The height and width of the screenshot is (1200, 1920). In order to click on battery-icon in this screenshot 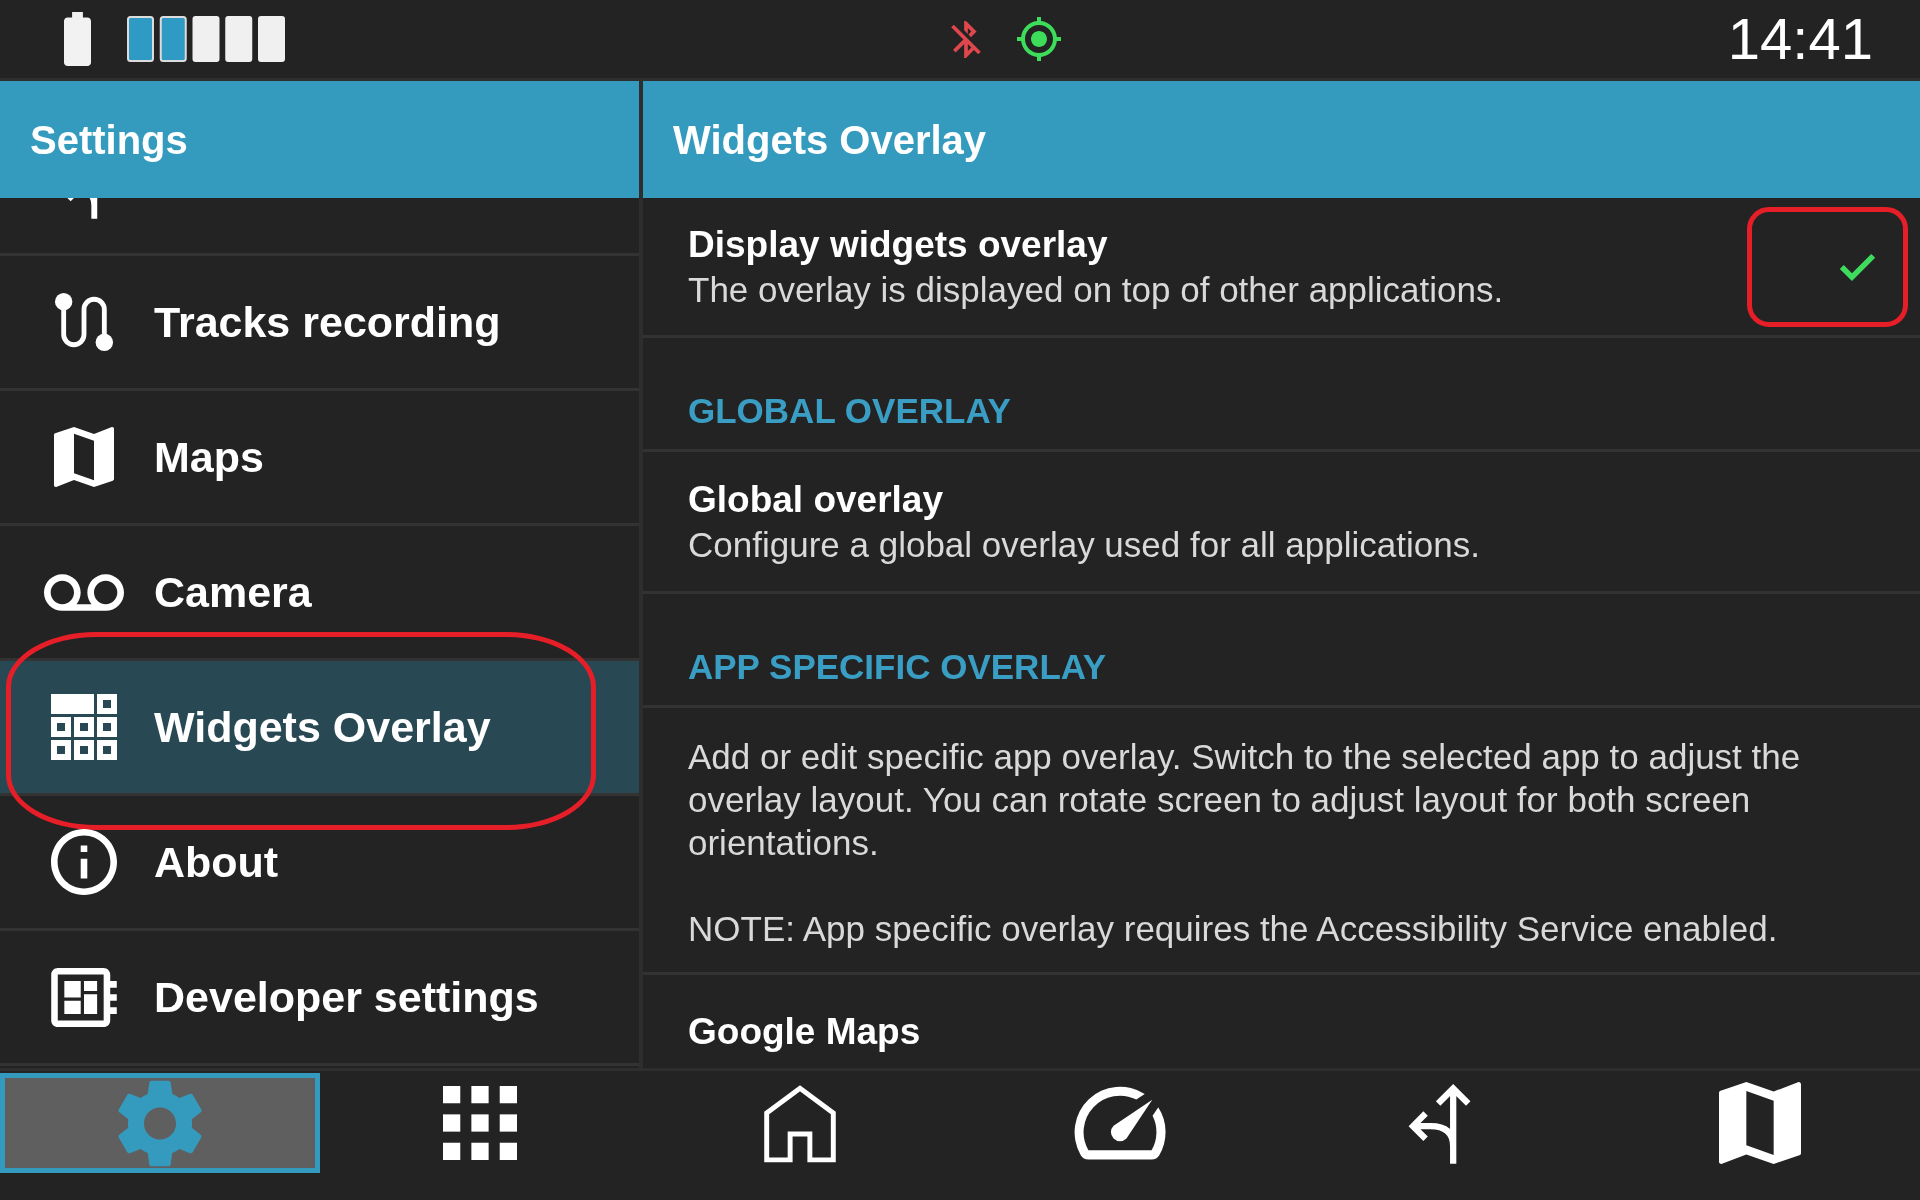, I will do `click(77, 39)`.